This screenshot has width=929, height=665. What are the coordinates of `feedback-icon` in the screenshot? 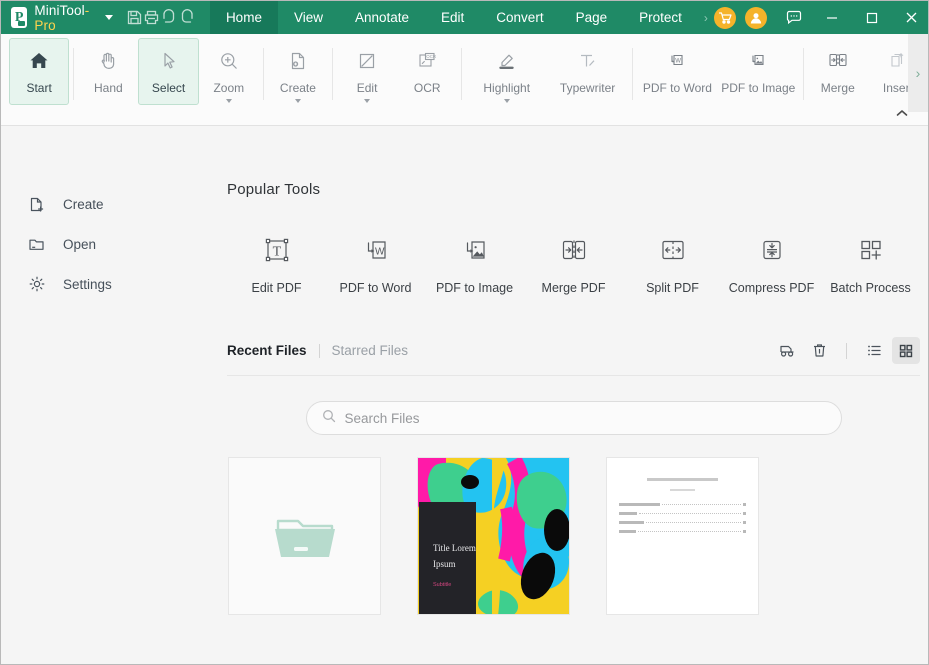 It's located at (794, 17).